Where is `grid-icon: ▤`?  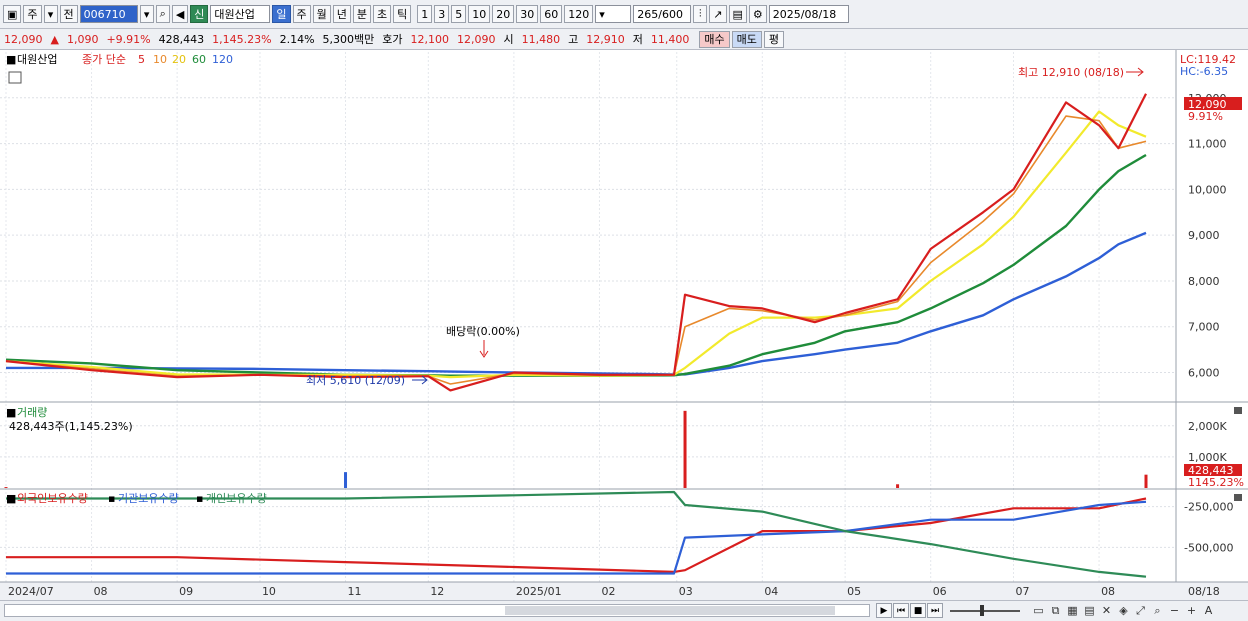
grid-icon: ▤ is located at coordinates (1089, 610).